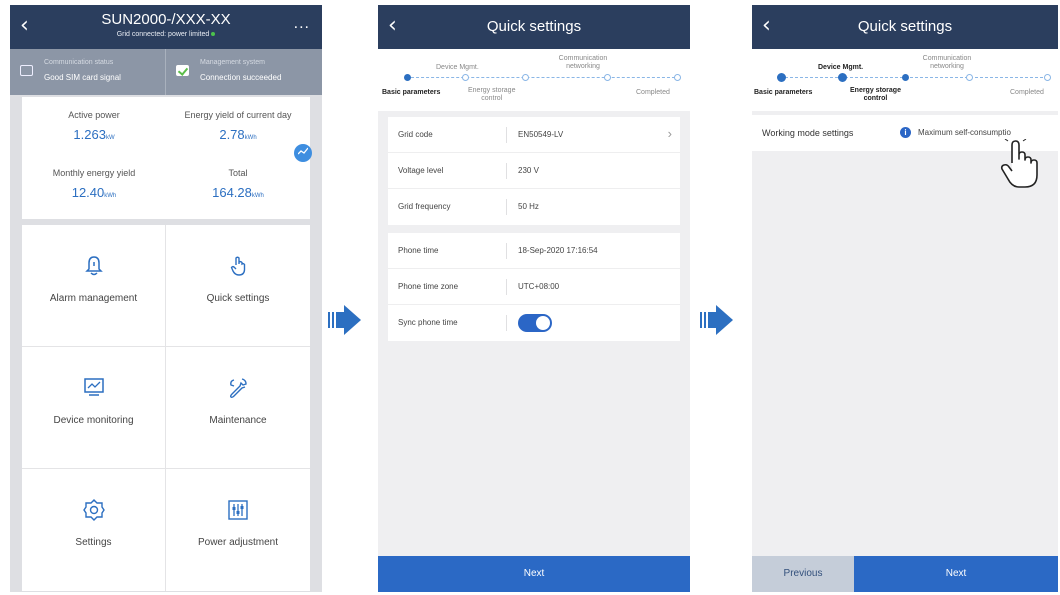 This screenshot has width=1060, height=595. Describe the element at coordinates (93, 387) in the screenshot. I see `monitor-icon` at that location.